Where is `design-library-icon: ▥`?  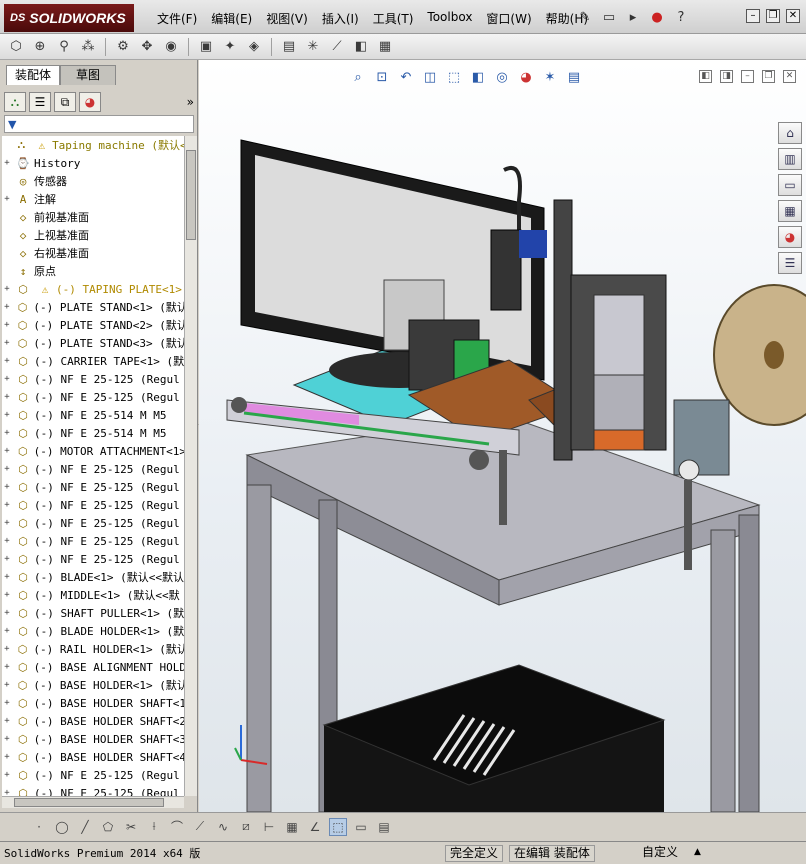 design-library-icon: ▥ is located at coordinates (790, 159).